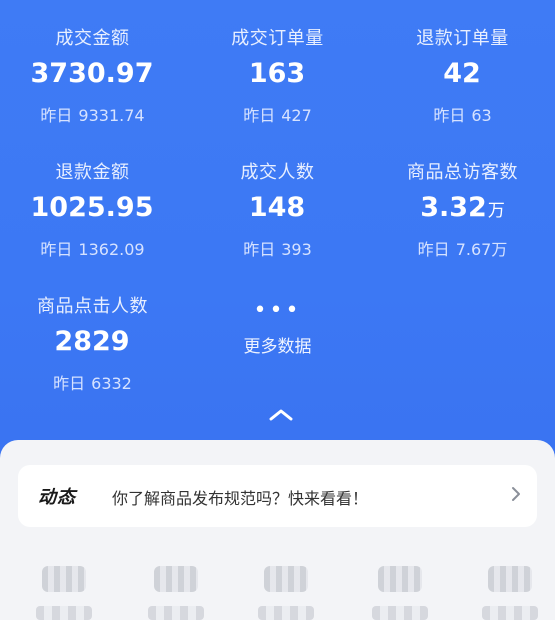 The width and height of the screenshot is (555, 620). I want to click on shortcut-row, so click(277, 585).